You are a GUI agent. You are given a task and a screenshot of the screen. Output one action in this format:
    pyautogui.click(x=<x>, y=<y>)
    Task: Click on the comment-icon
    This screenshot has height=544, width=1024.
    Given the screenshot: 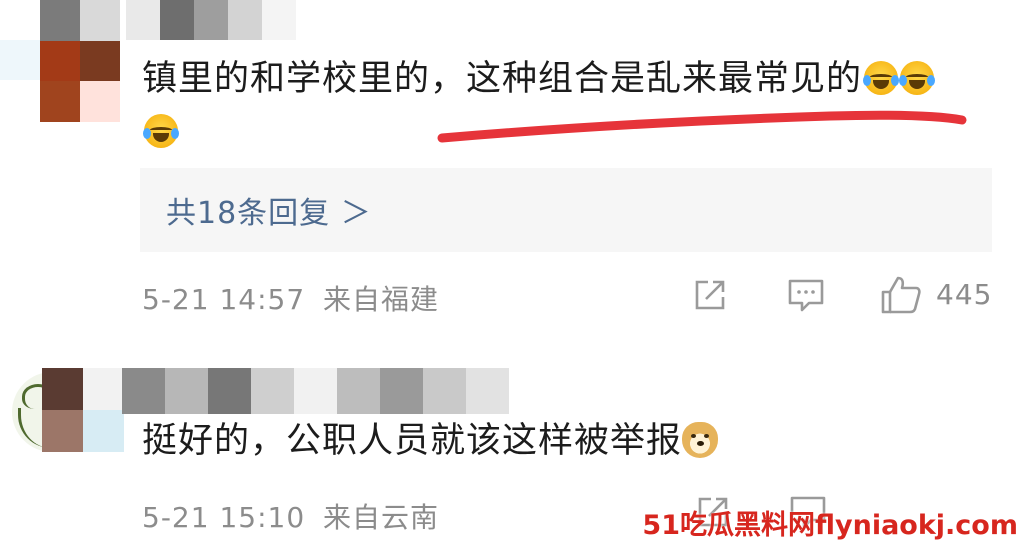 What is the action you would take?
    pyautogui.click(x=806, y=295)
    